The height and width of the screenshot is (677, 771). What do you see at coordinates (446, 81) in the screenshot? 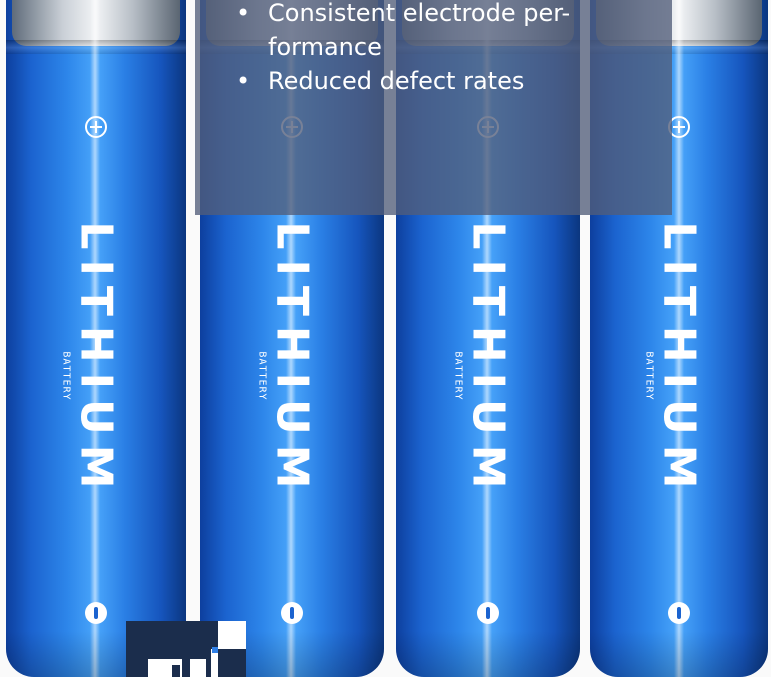
I see `feature-bullet: Reduced defect rates` at bounding box center [446, 81].